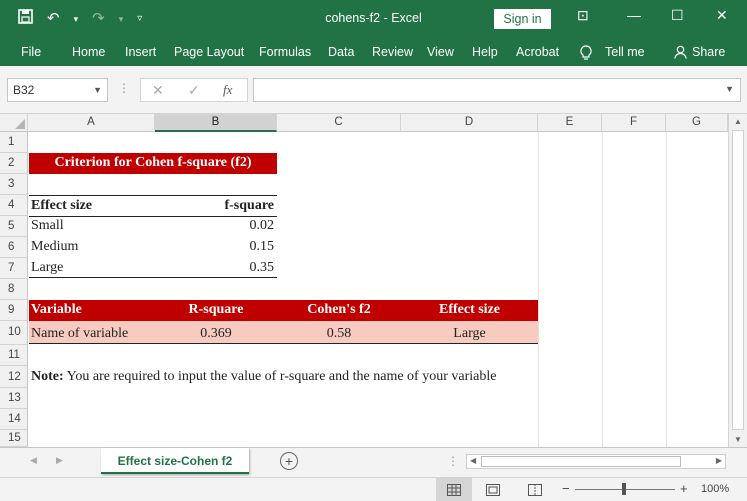 The image size is (747, 501). What do you see at coordinates (14, 333) in the screenshot?
I see `row-header-10: 10` at bounding box center [14, 333].